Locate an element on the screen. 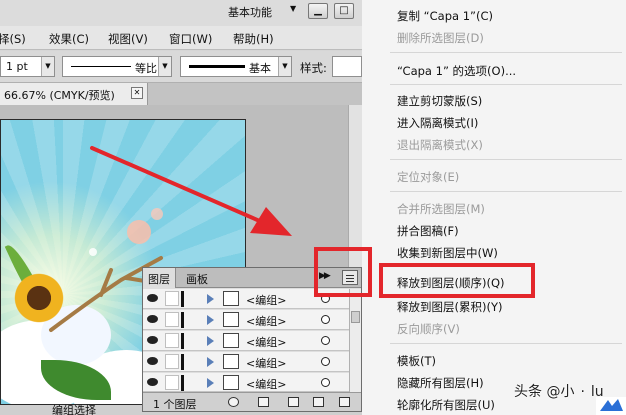  highlight-panel-menu-button is located at coordinates (343, 272).